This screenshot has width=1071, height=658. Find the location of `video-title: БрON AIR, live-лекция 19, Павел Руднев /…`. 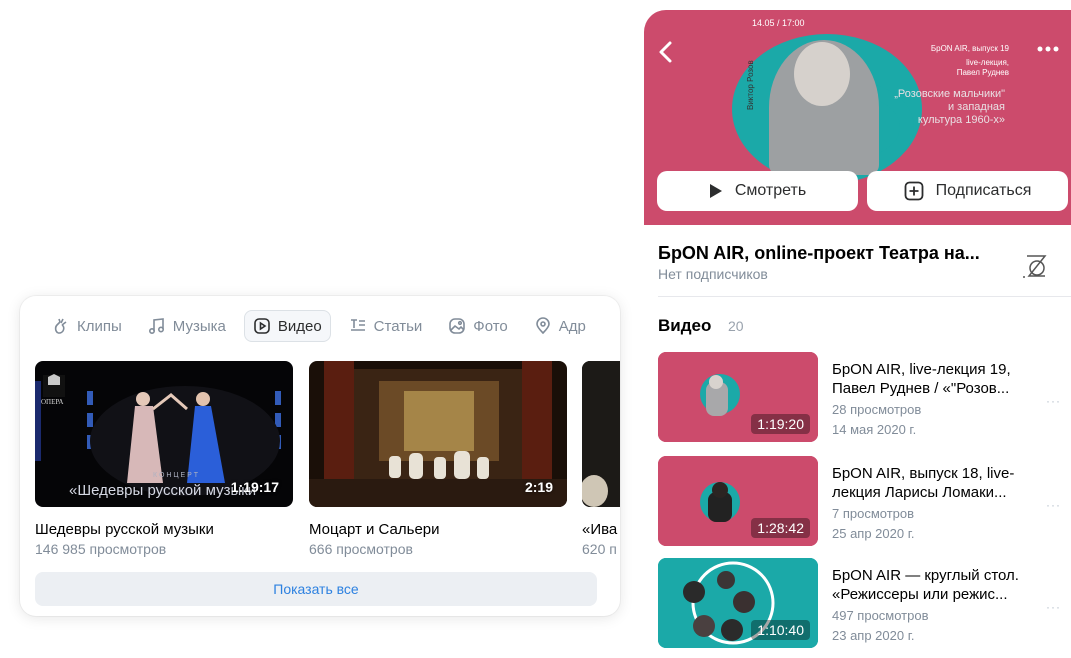

video-title: БрON AIR, live-лекция 19, Павел Руднев /… is located at coordinates (937, 379).